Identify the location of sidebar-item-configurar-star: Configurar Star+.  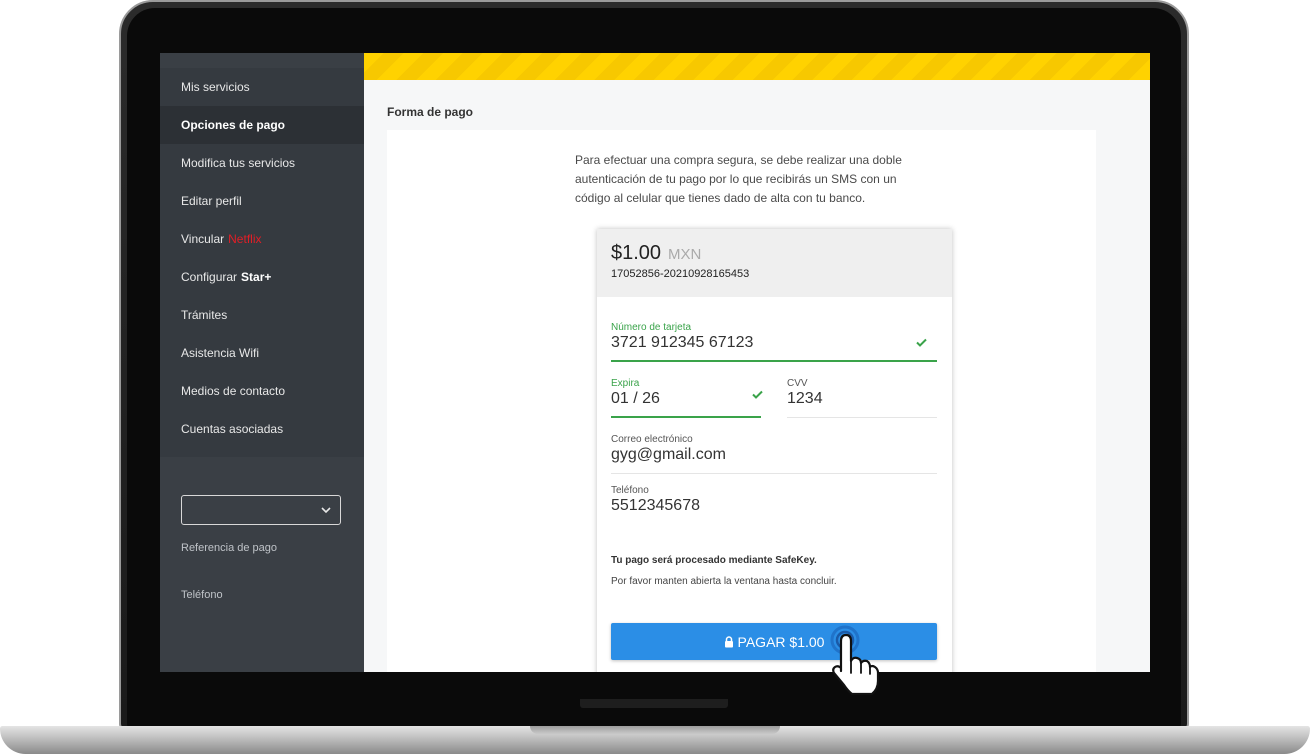
(262, 277).